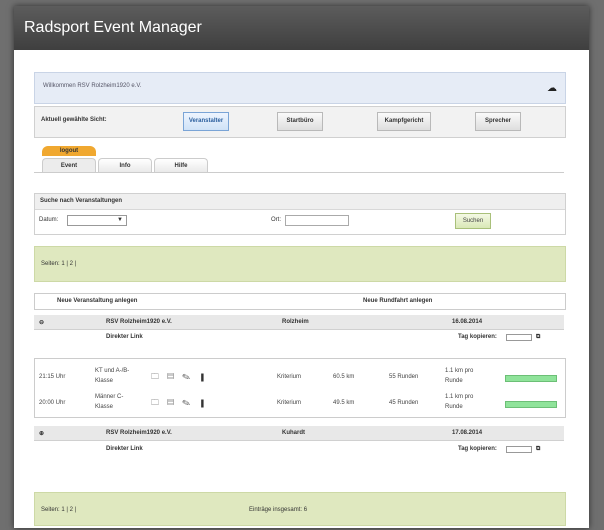  Describe the element at coordinates (299, 172) in the screenshot. I see `tab-divider` at that location.